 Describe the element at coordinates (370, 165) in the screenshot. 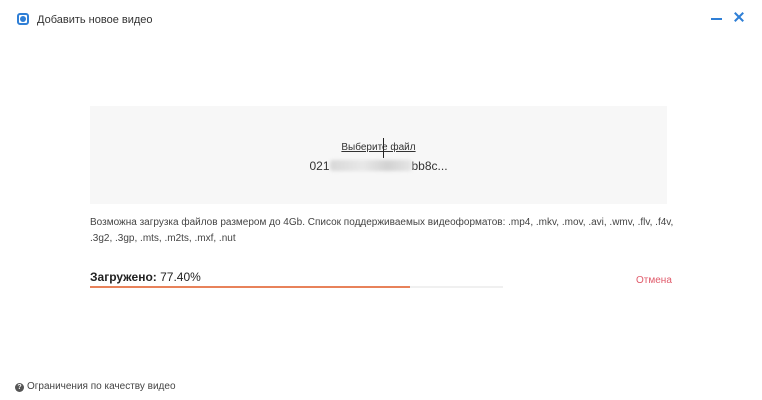

I see `filename-redacted` at that location.